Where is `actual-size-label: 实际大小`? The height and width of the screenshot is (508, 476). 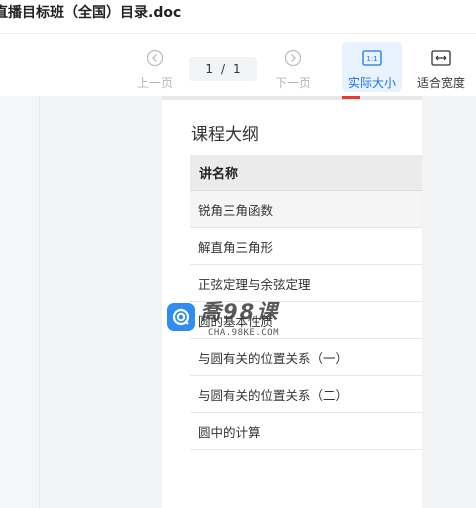 actual-size-label: 实际大小 is located at coordinates (371, 83).